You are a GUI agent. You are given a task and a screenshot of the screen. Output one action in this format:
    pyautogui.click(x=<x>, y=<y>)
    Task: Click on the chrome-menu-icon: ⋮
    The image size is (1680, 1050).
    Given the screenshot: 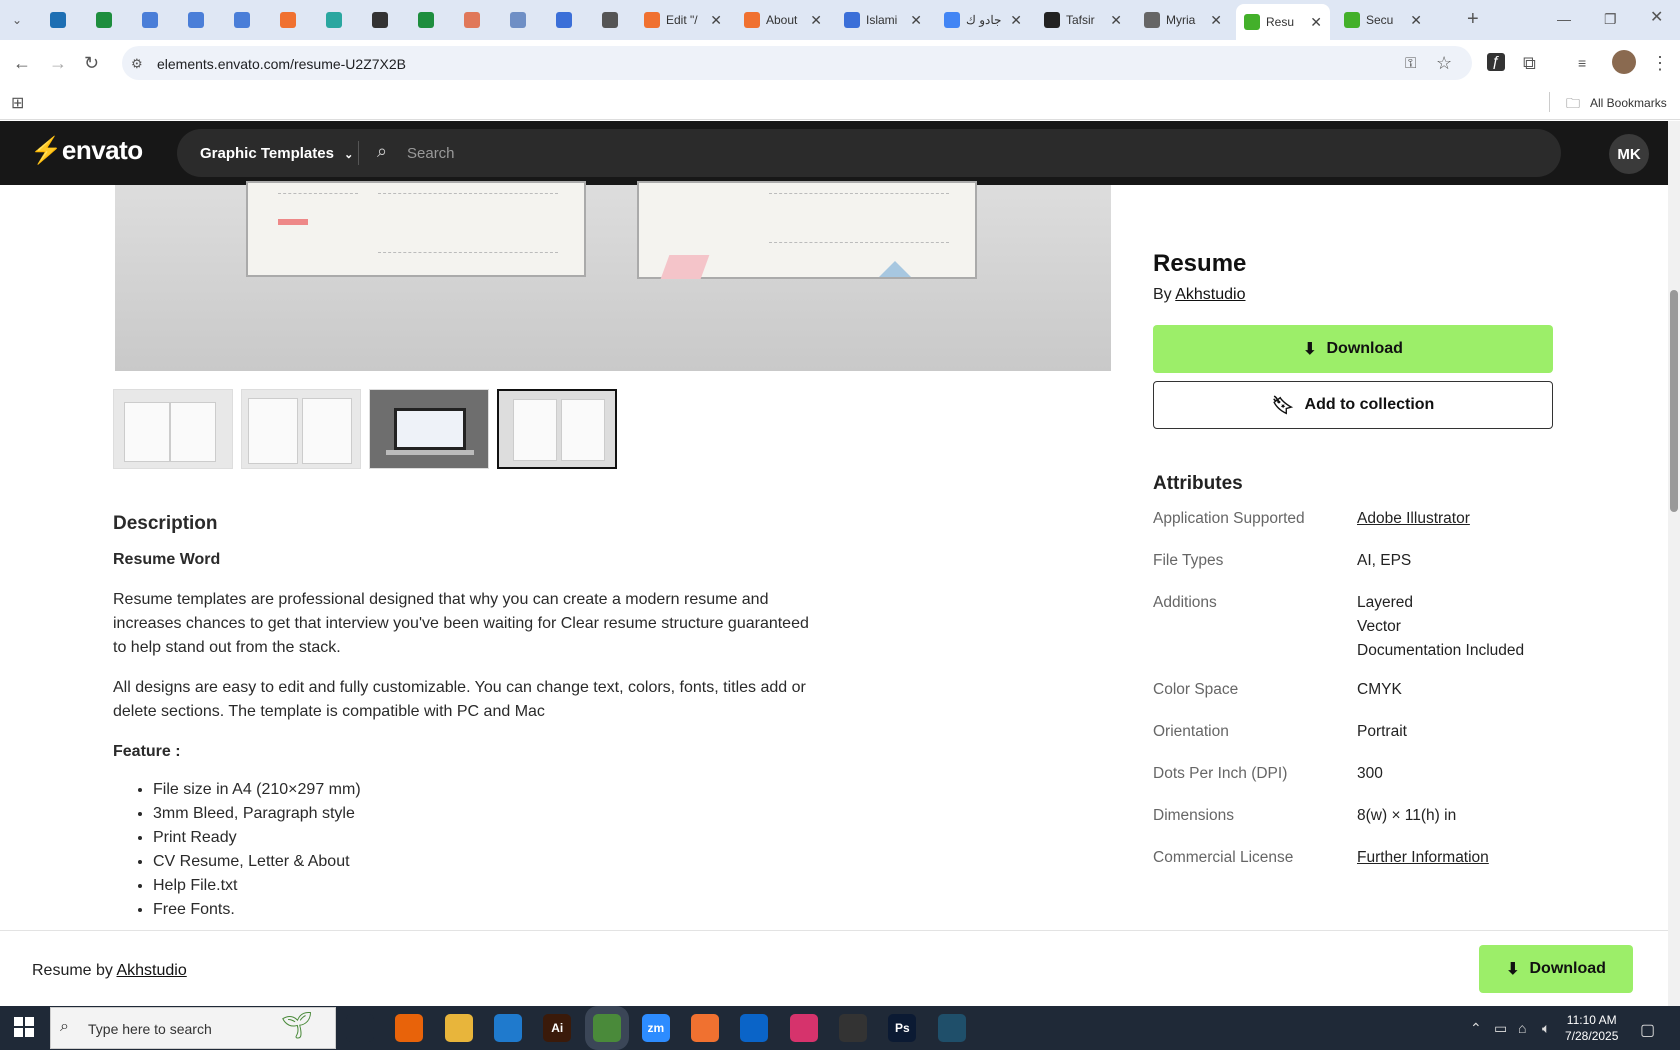 What is the action you would take?
    pyautogui.click(x=1660, y=63)
    